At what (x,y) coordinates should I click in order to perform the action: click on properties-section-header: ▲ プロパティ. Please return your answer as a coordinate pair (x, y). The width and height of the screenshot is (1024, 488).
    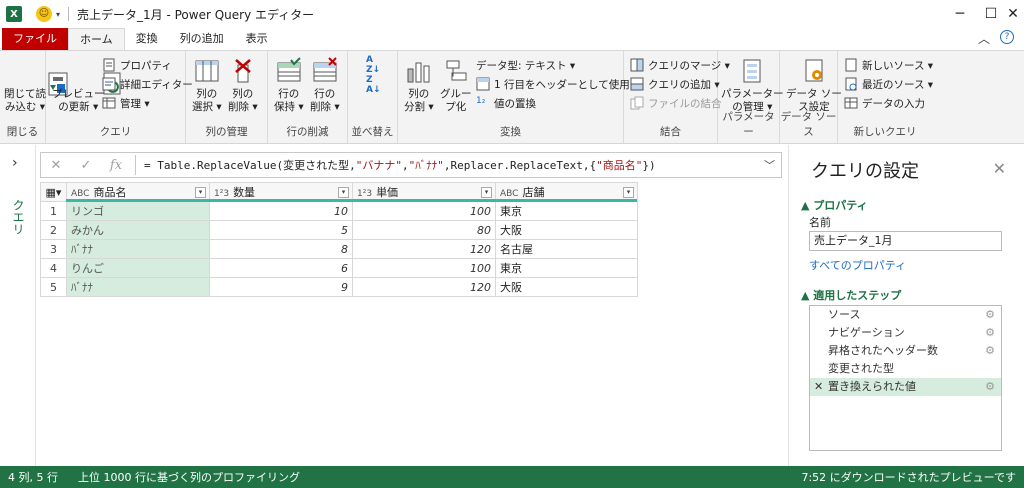
    Looking at the image, I should click on (834, 205).